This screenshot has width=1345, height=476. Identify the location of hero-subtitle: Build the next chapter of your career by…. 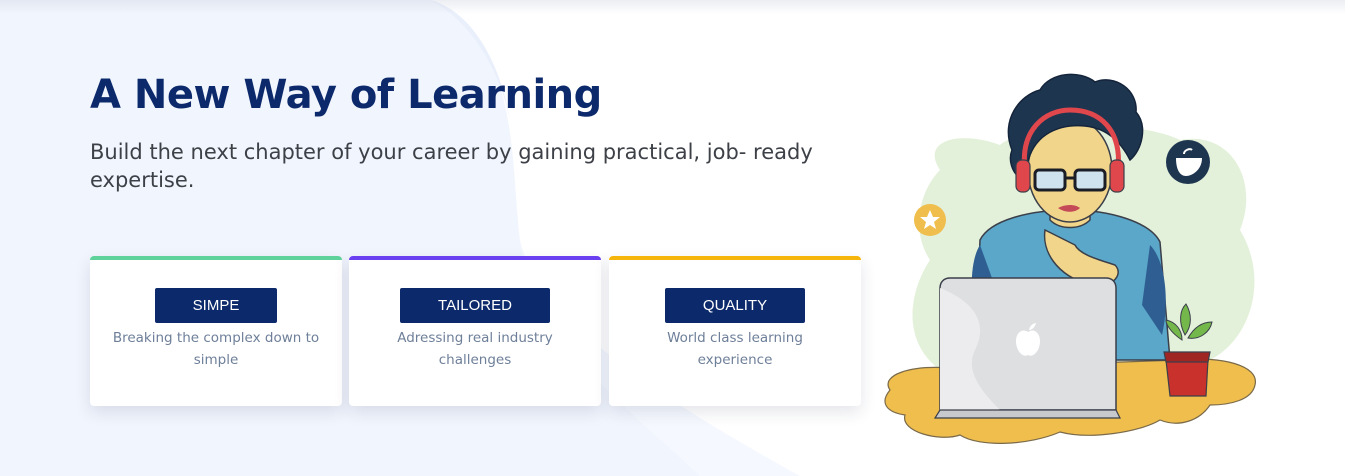
(451, 166).